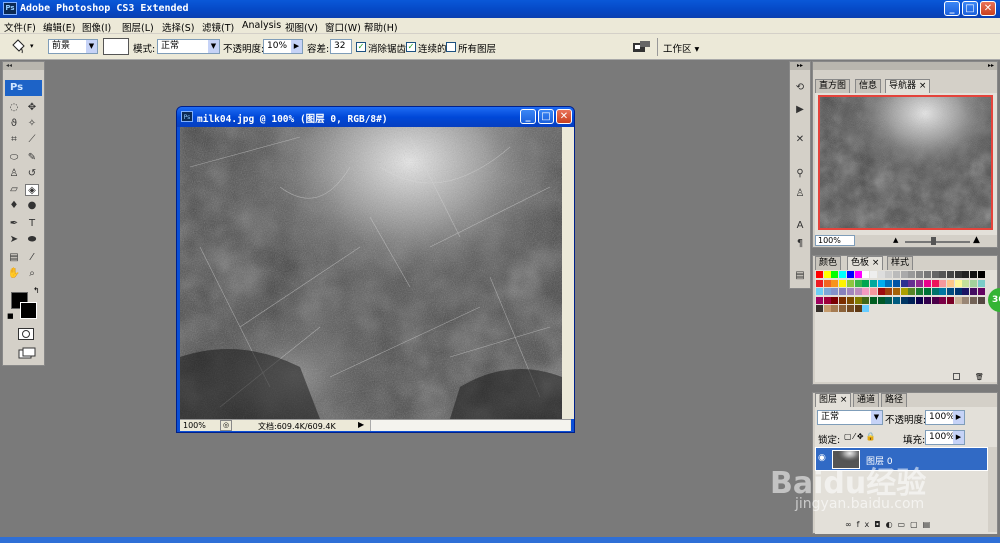 Image resolution: width=1000 pixels, height=543 pixels. Describe the element at coordinates (301, 27) in the screenshot. I see `menu-view: 视图(V)` at that location.